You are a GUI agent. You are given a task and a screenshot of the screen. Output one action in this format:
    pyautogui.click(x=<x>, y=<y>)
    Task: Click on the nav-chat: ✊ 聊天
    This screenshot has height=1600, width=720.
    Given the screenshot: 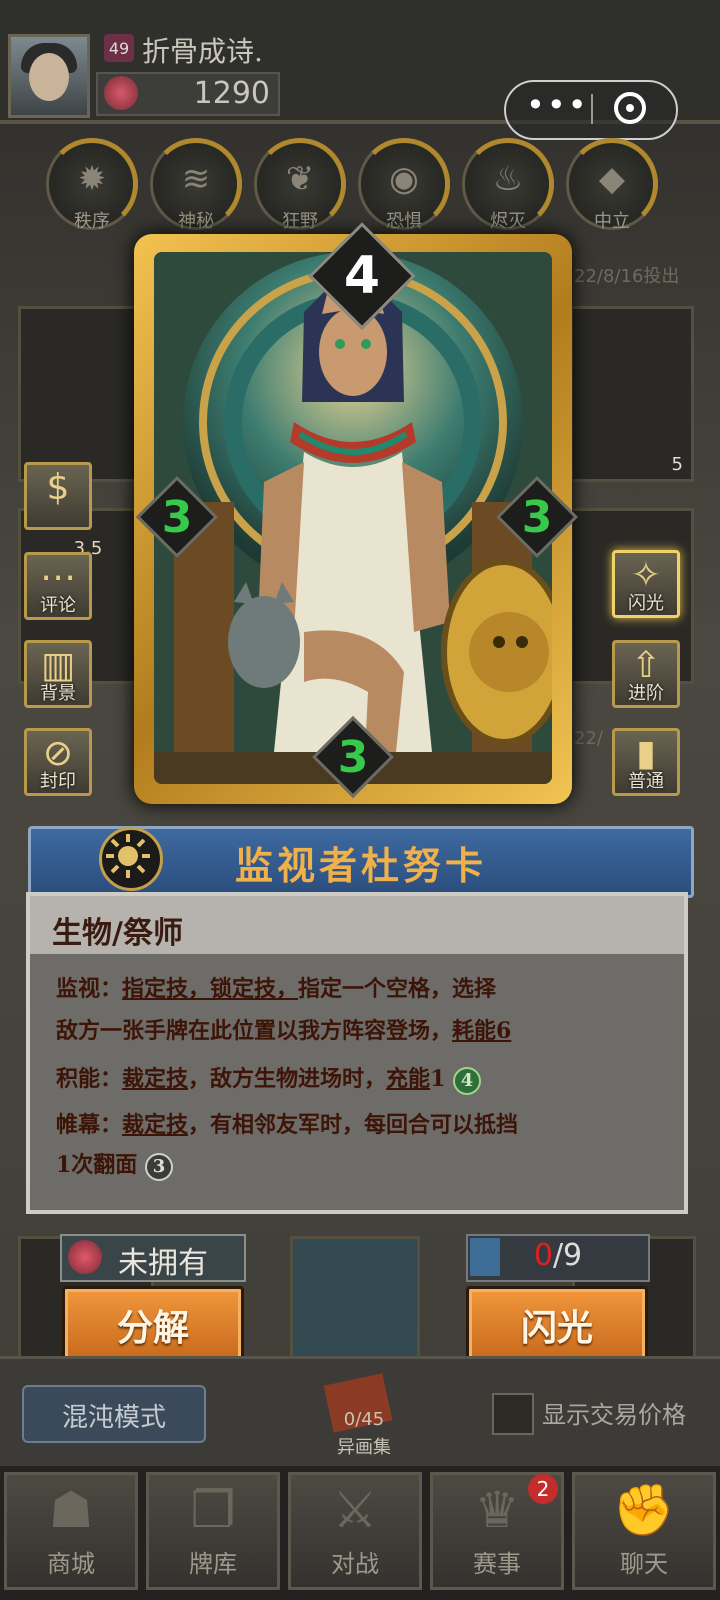 What is the action you would take?
    pyautogui.click(x=644, y=1531)
    